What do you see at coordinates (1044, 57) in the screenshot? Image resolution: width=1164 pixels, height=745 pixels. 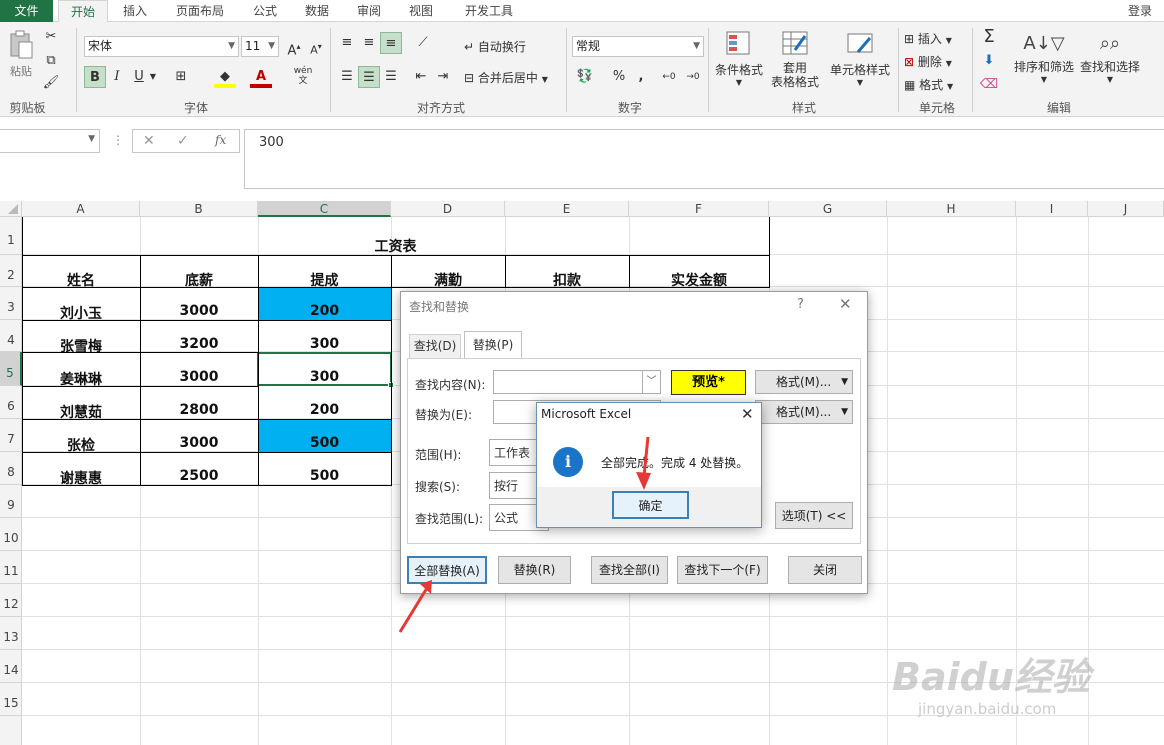 I see `sort-filter-button: A↓▽ 排序和筛选 ▼` at bounding box center [1044, 57].